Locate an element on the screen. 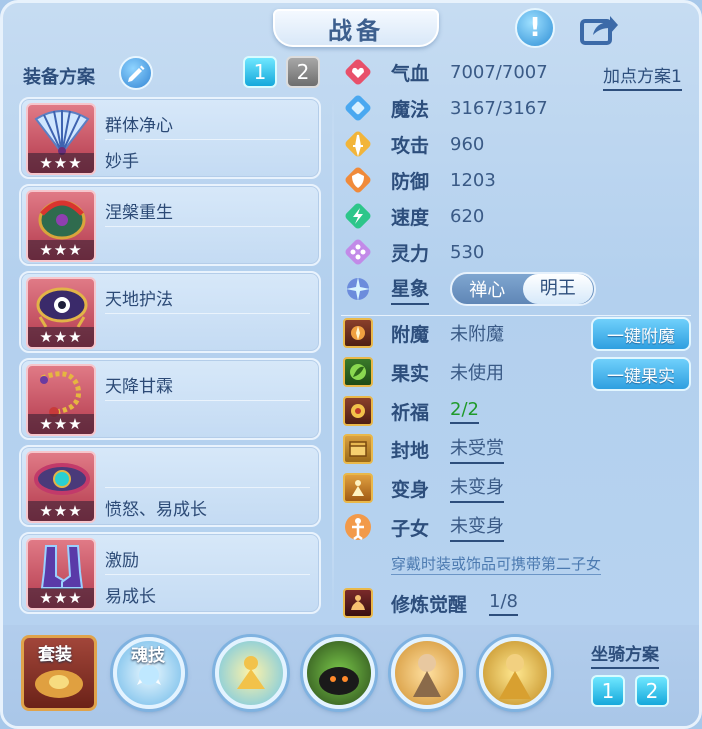 This screenshot has width=702, height=729. transform-row: 变身 未变身 is located at coordinates (423, 488).